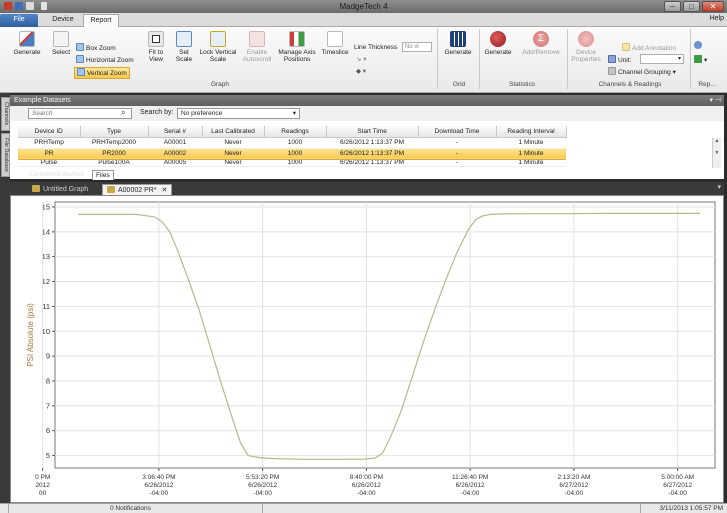 The image size is (727, 513). What do you see at coordinates (156, 47) in the screenshot?
I see `fit-to-view-button: Fit to View` at bounding box center [156, 47].